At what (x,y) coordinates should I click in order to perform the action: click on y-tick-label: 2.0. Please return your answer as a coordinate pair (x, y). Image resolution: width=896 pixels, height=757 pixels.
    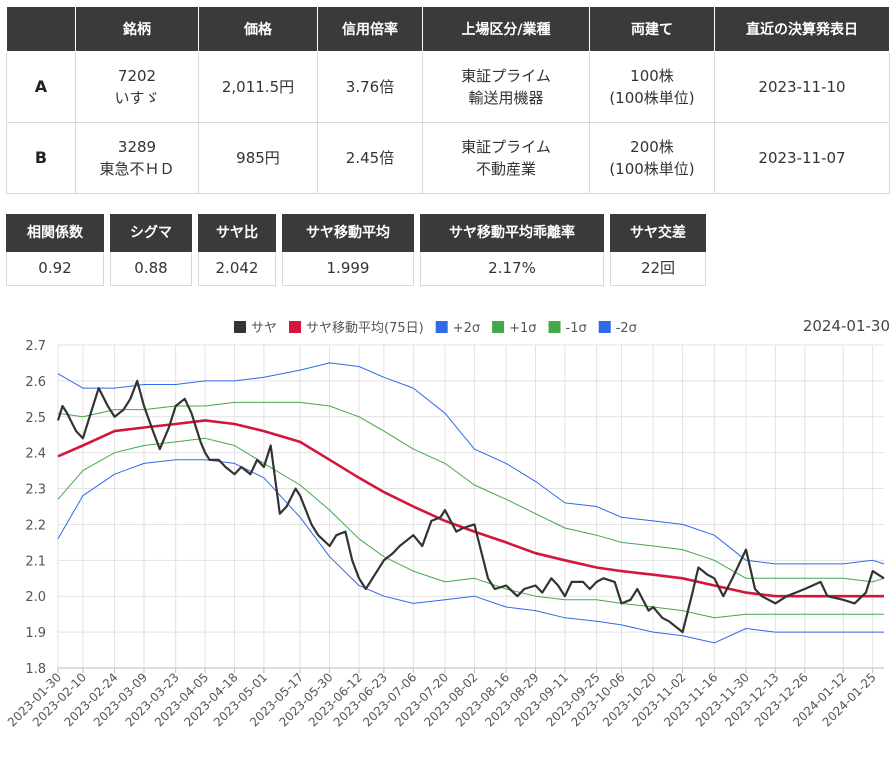
    Looking at the image, I should click on (35, 597).